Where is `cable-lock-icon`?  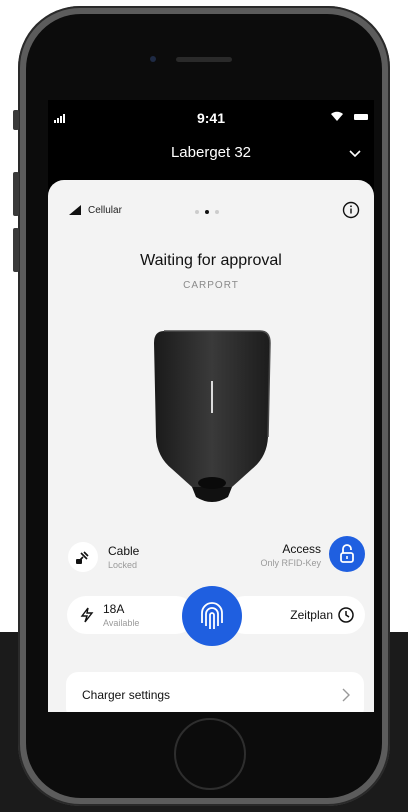 cable-lock-icon is located at coordinates (83, 557).